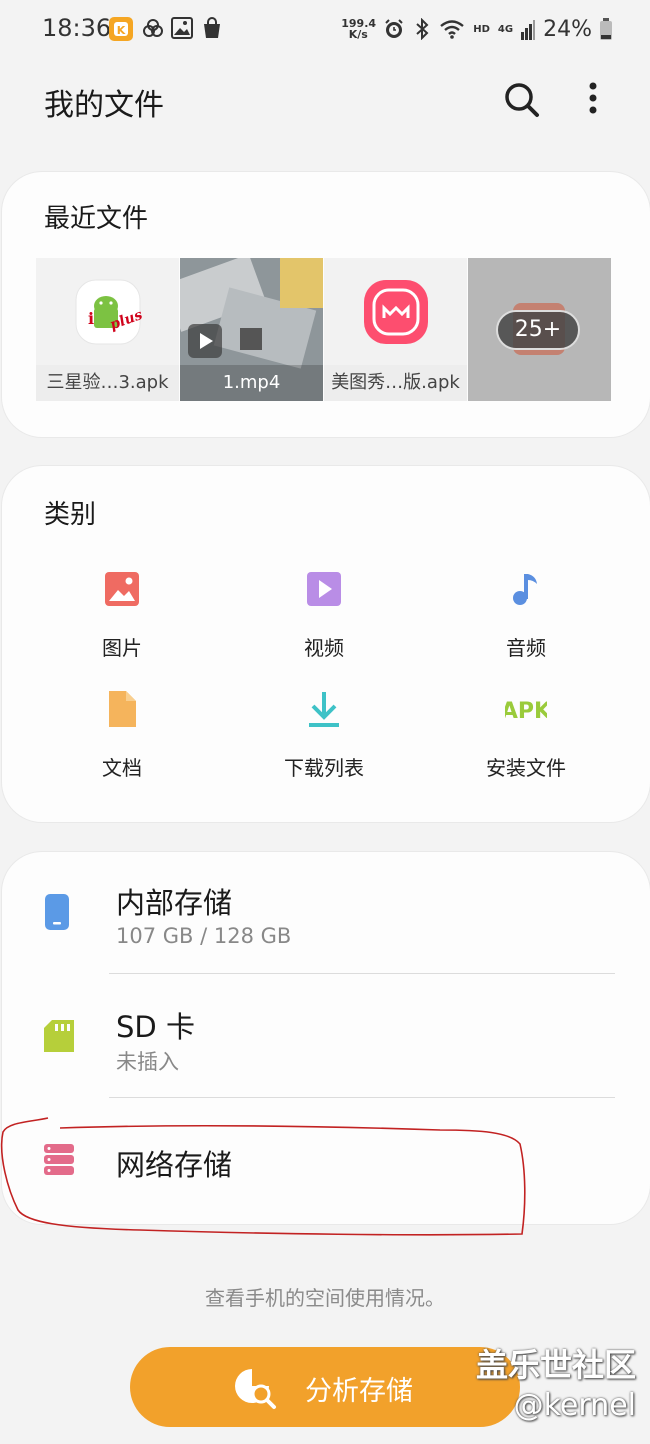 The height and width of the screenshot is (1444, 650). Describe the element at coordinates (359, 1391) in the screenshot. I see `analyze-storage-label: 分析存储` at that location.